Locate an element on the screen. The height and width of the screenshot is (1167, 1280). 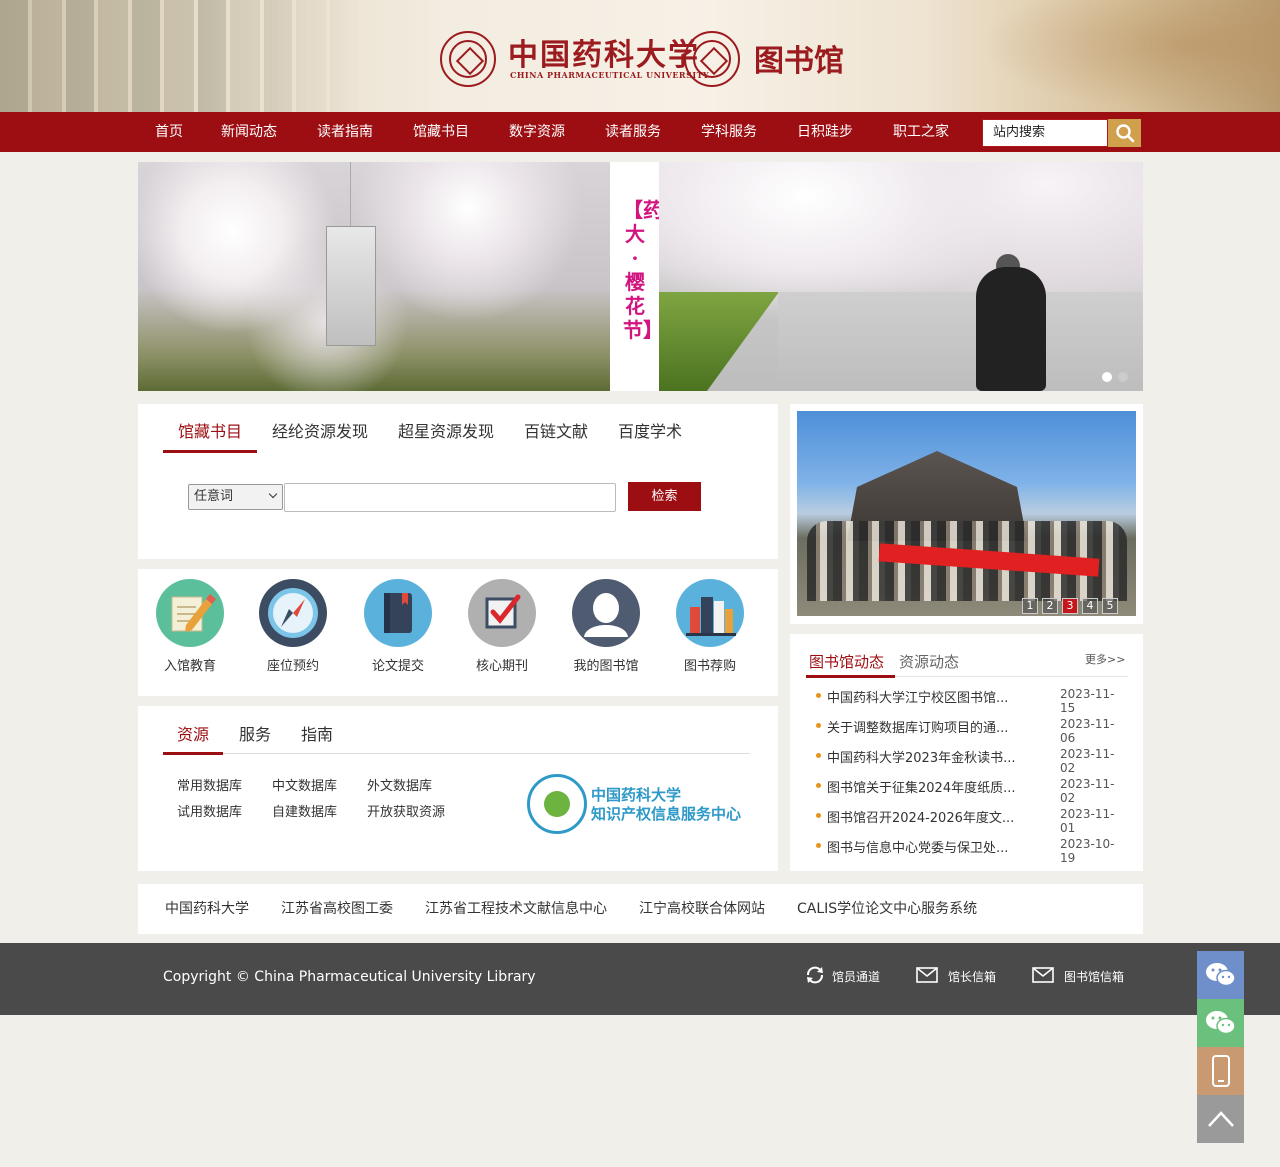
nav-item-reader-guide: 读者指南 is located at coordinates (345, 132).